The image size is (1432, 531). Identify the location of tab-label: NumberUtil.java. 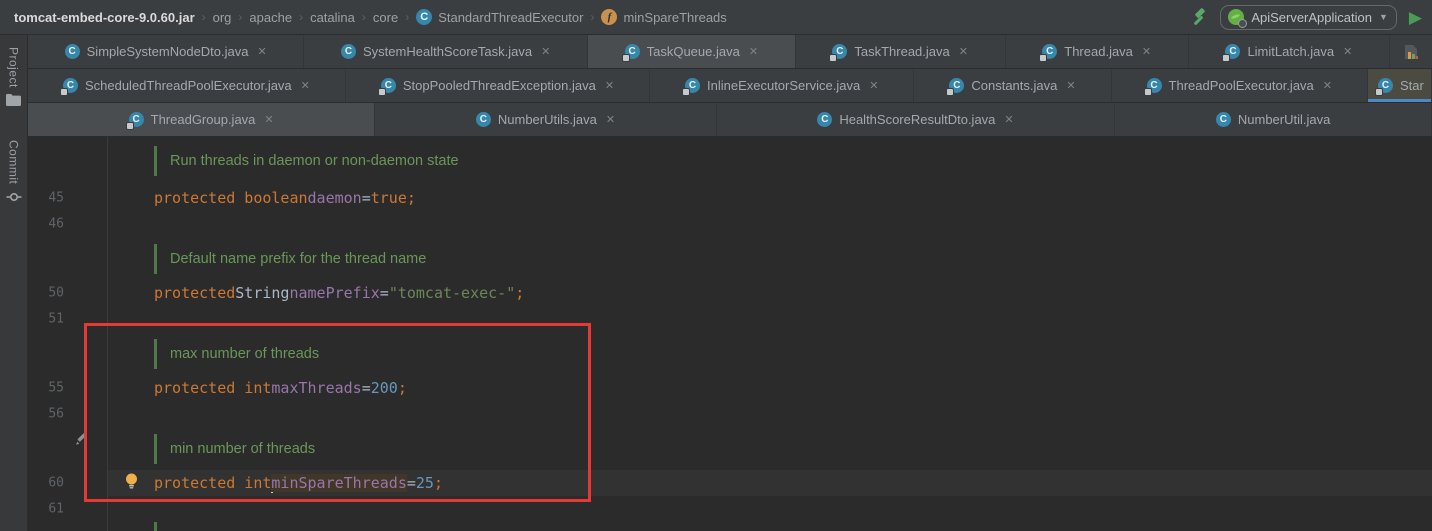
(1284, 119).